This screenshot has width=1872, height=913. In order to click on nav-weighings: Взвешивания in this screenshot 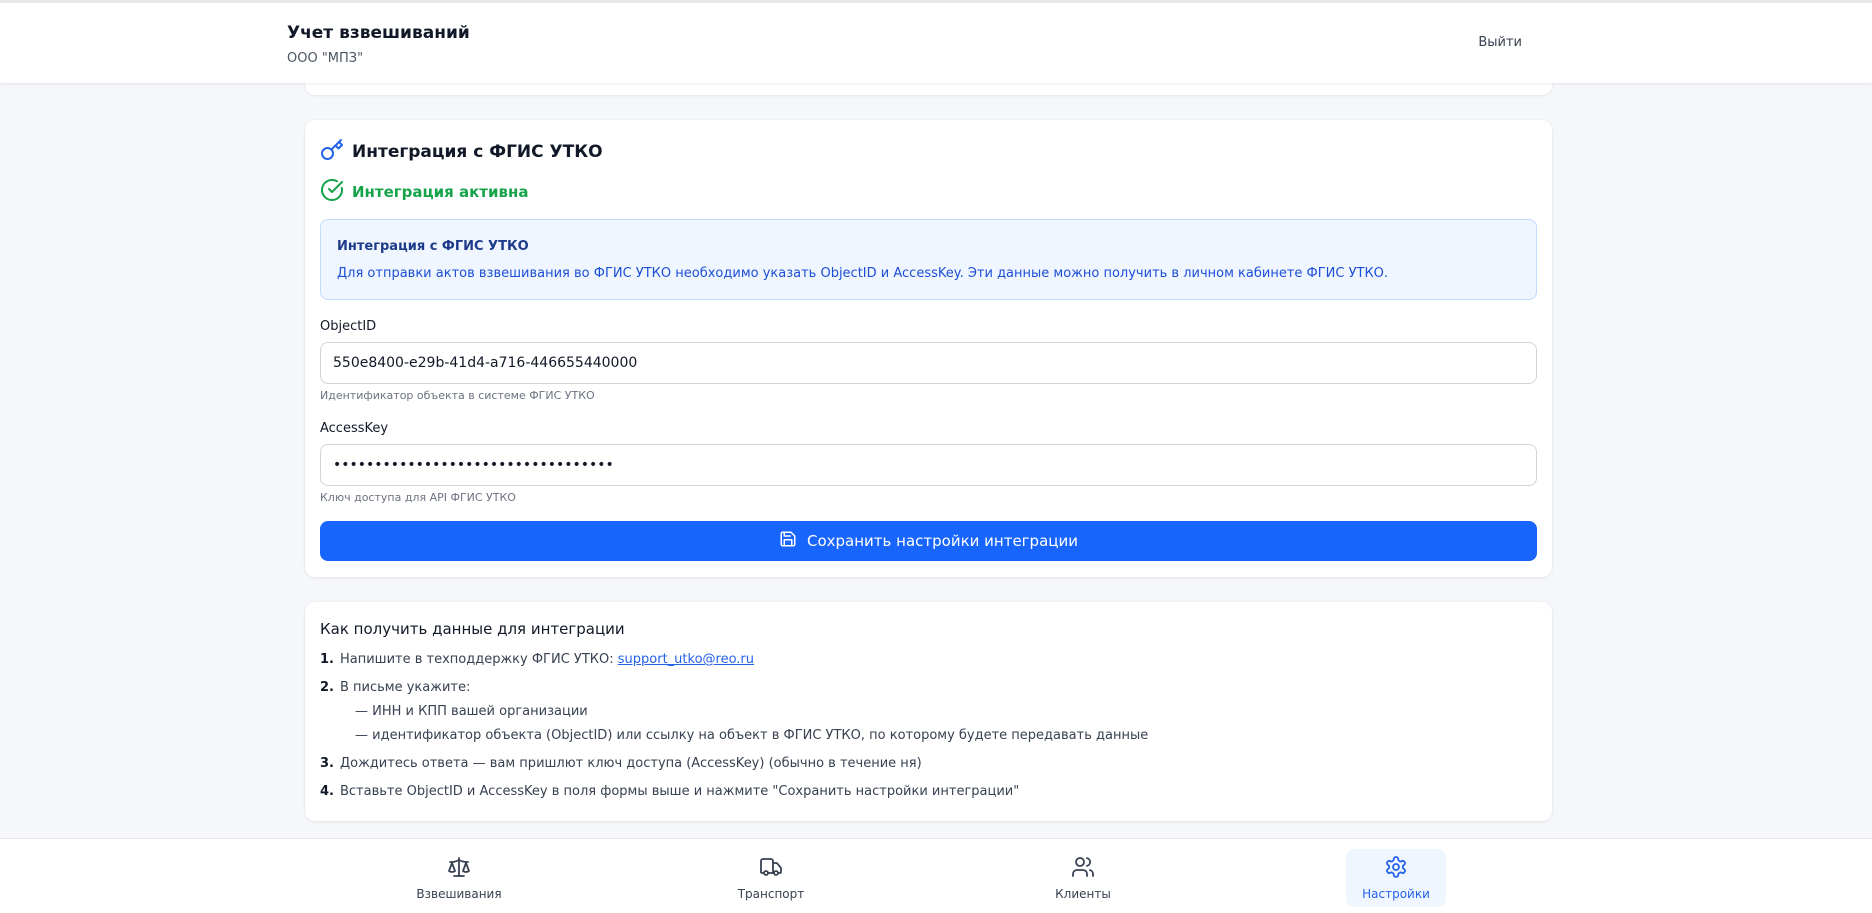, I will do `click(459, 878)`.